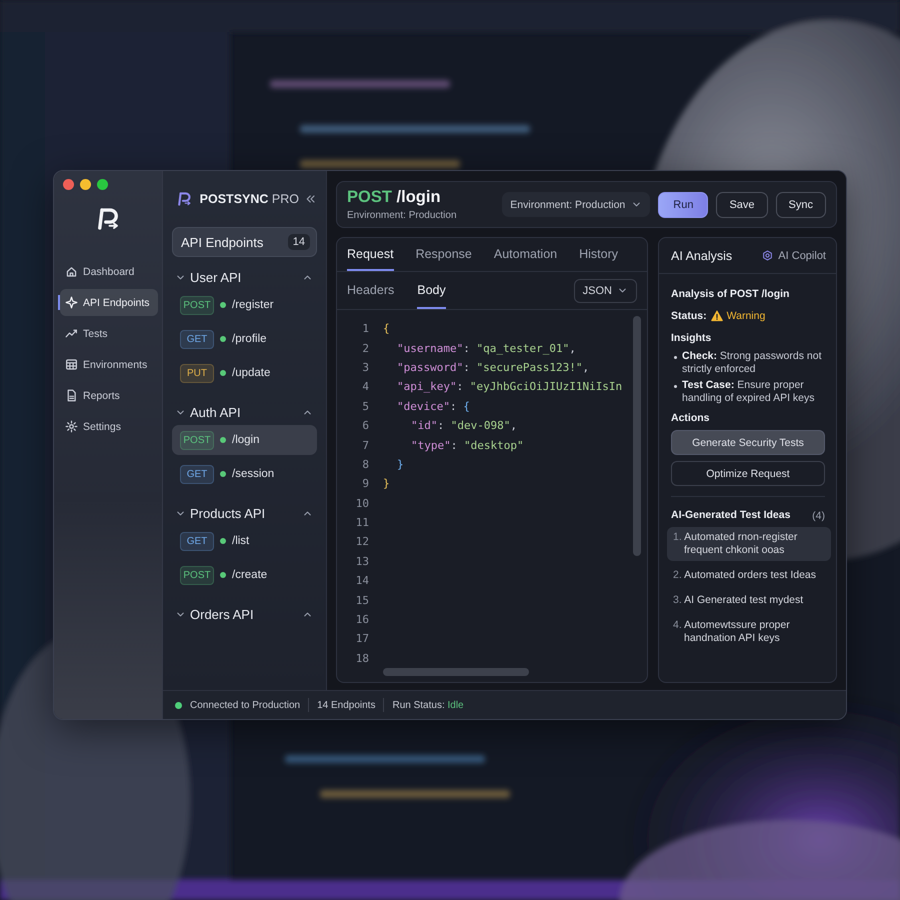 The image size is (900, 900). What do you see at coordinates (109, 426) in the screenshot?
I see `nav-item: Settings` at bounding box center [109, 426].